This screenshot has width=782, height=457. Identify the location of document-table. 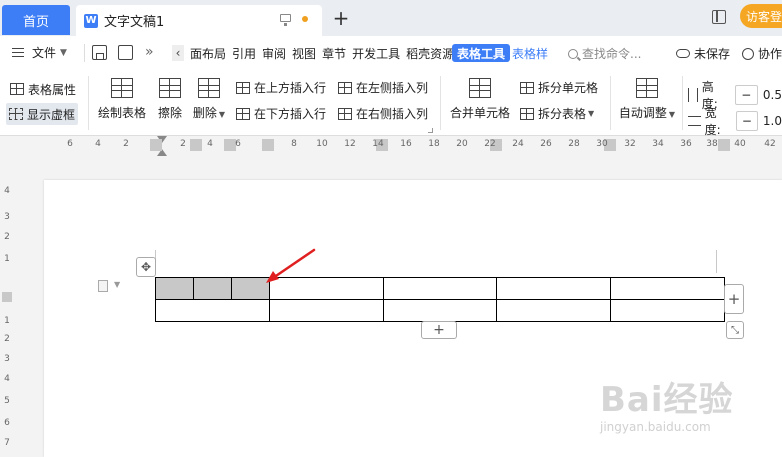
(440, 299).